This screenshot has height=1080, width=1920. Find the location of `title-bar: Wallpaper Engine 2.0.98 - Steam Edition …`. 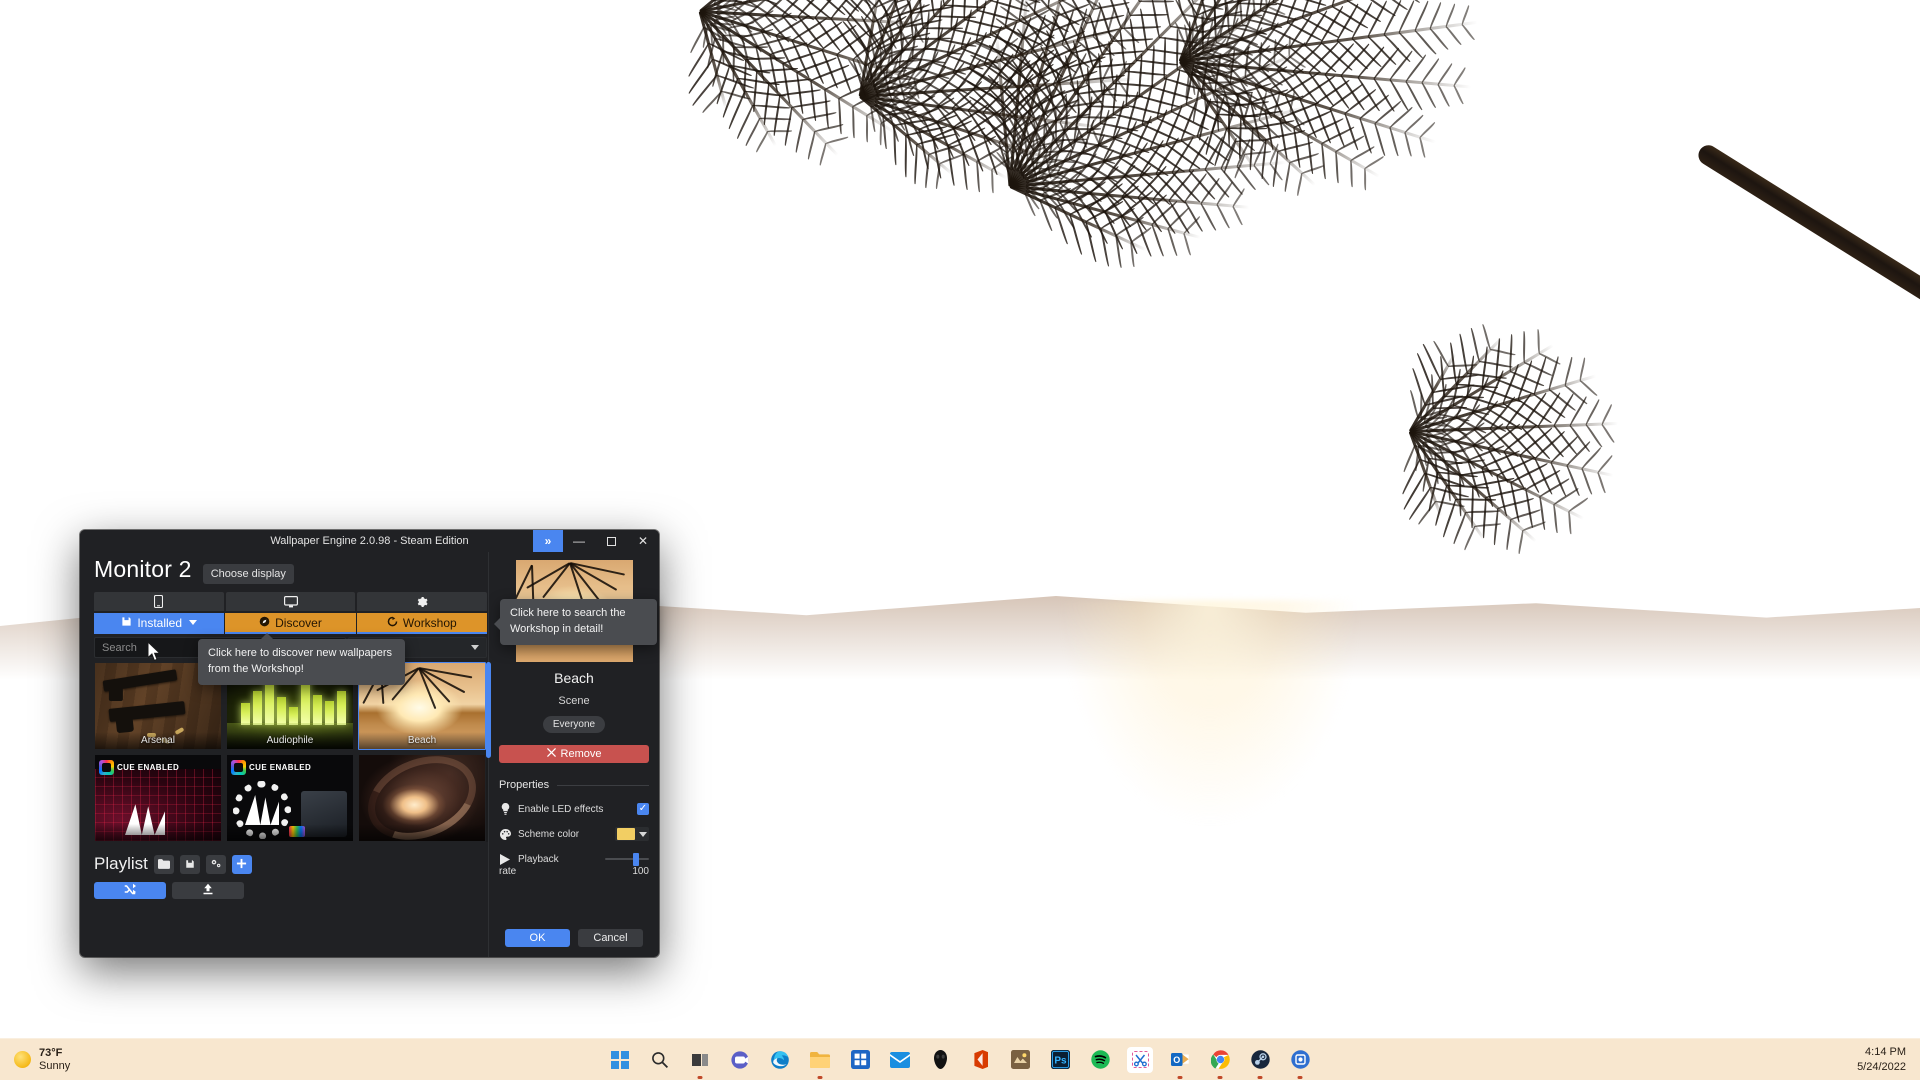

title-bar: Wallpaper Engine 2.0.98 - Steam Edition … is located at coordinates (369, 541).